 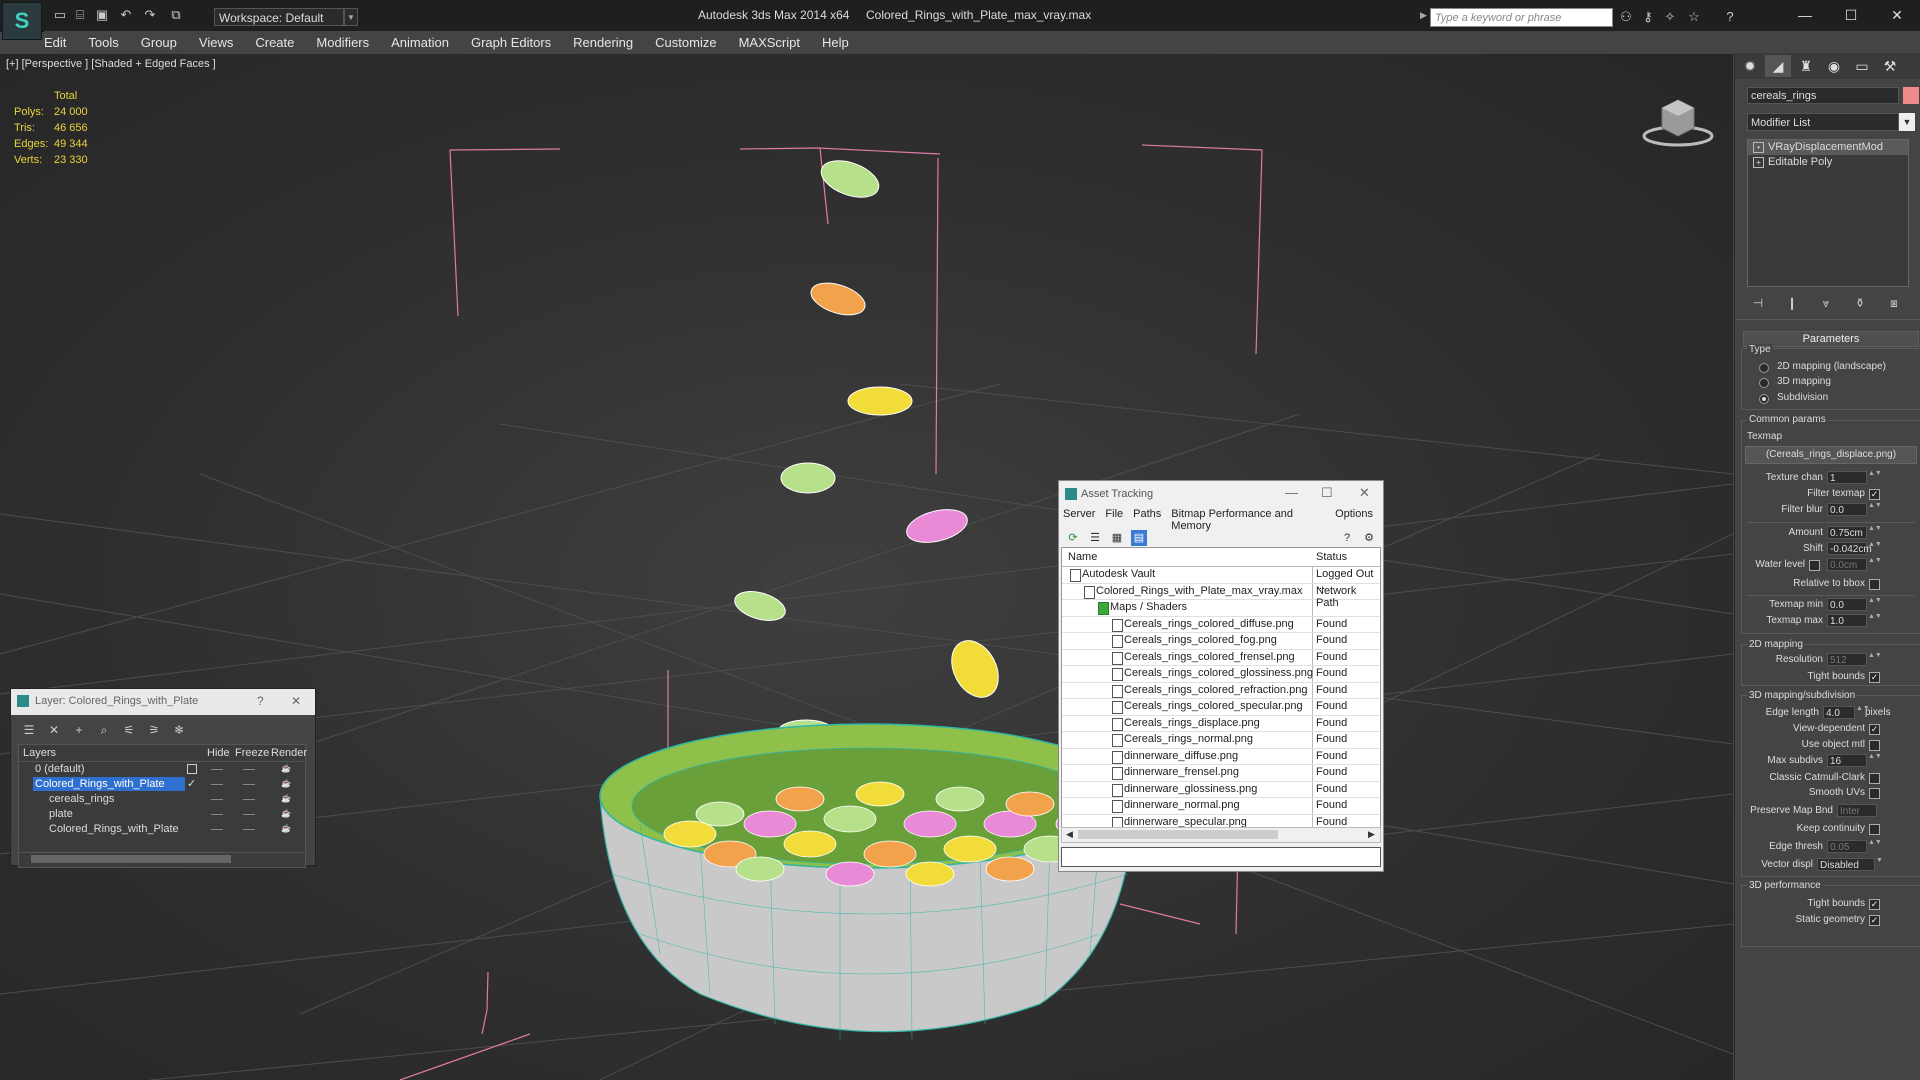 What do you see at coordinates (129, 730) in the screenshot?
I see `highlight-layer-icon: ⚟` at bounding box center [129, 730].